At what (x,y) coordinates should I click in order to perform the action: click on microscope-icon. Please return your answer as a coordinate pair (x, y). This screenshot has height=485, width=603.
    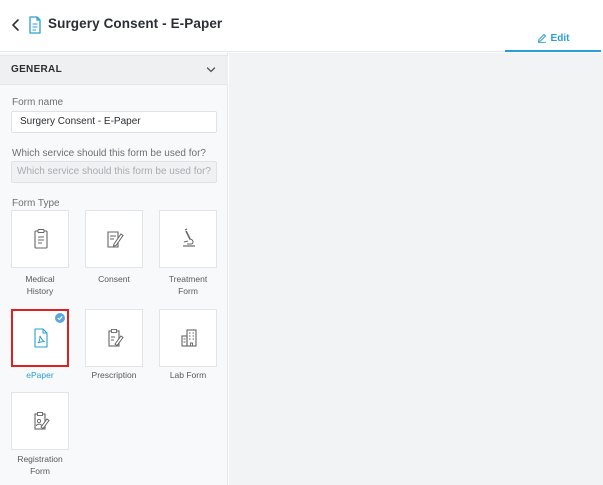
    Looking at the image, I should click on (189, 237).